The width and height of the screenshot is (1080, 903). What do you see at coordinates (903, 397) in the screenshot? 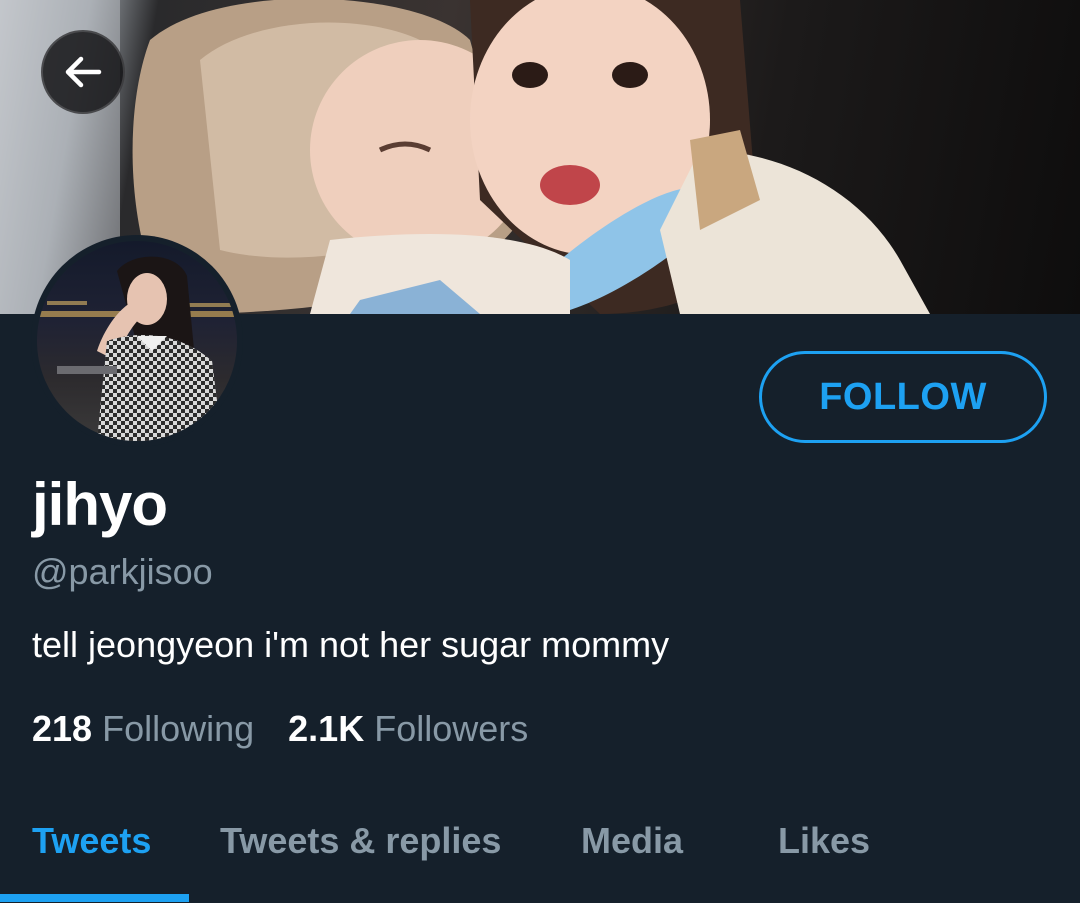
I see `follow-button: FOLLOW` at bounding box center [903, 397].